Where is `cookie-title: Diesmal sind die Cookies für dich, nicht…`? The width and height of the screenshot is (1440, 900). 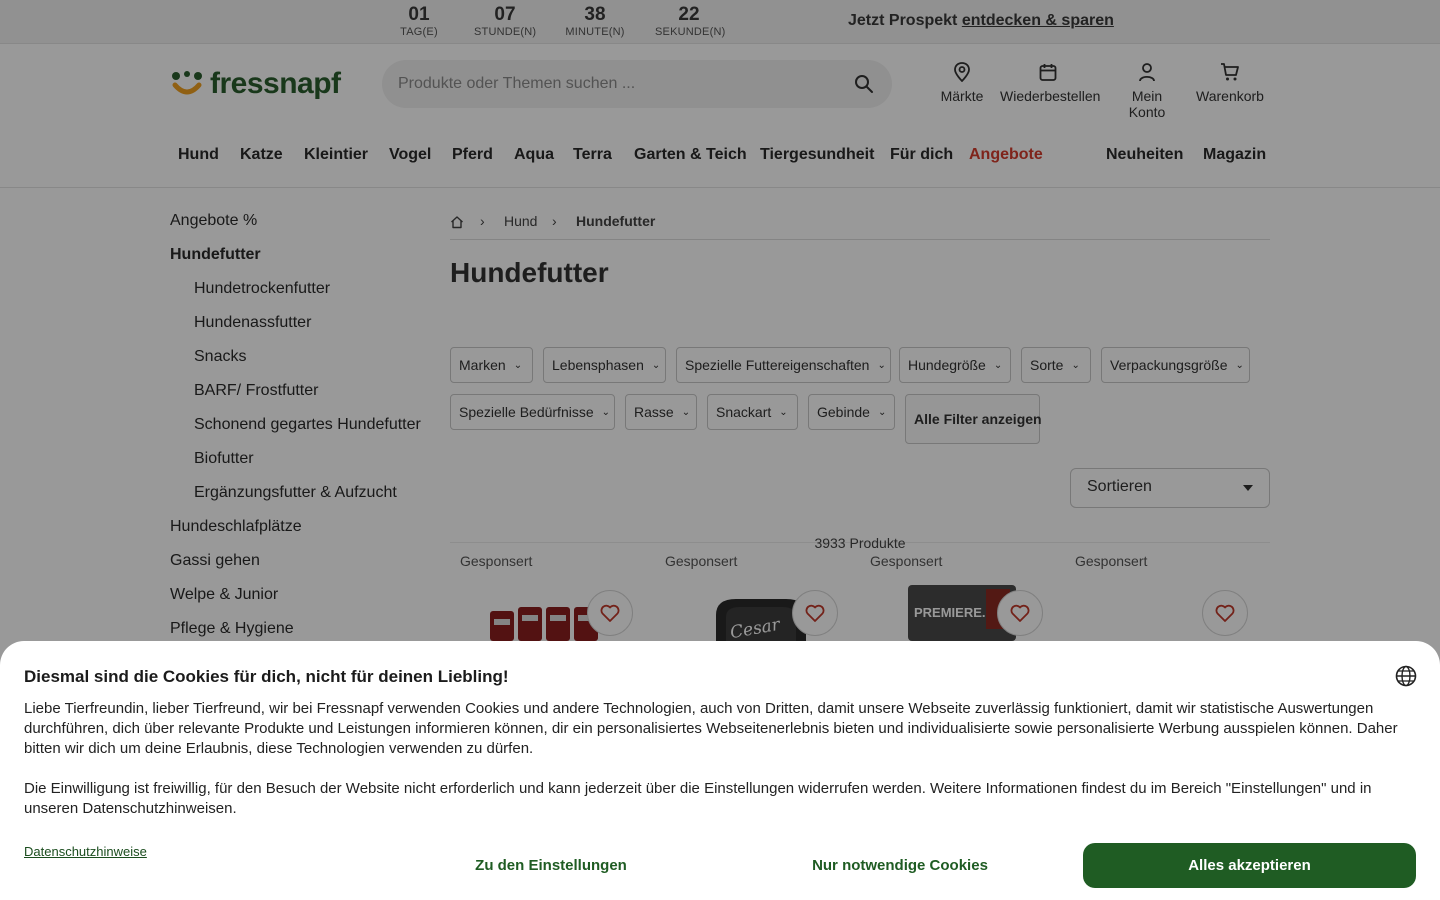 cookie-title: Diesmal sind die Cookies für dich, nicht… is located at coordinates (266, 676).